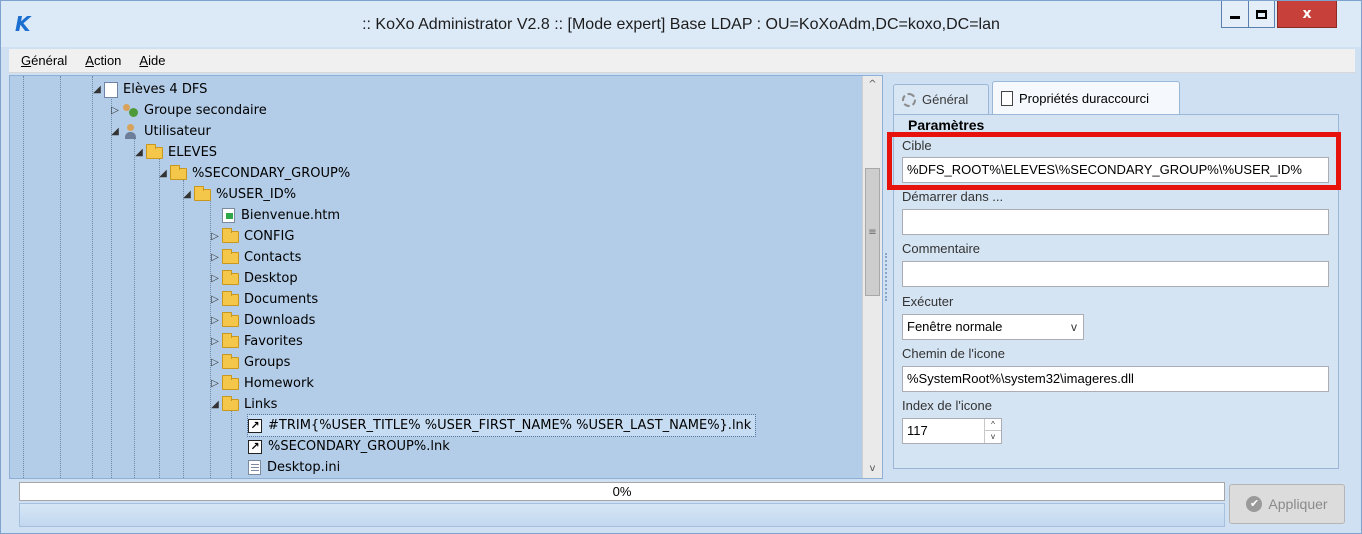 The width and height of the screenshot is (1362, 534). I want to click on menu-aide-label: ide, so click(157, 60).